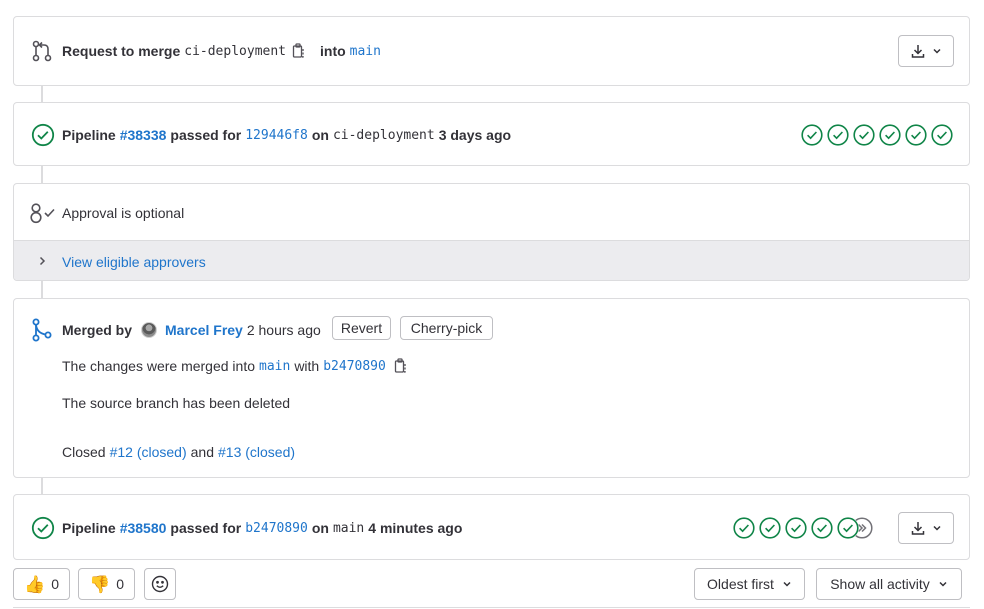  I want to click on branch-name: ci-deployment, so click(384, 135).